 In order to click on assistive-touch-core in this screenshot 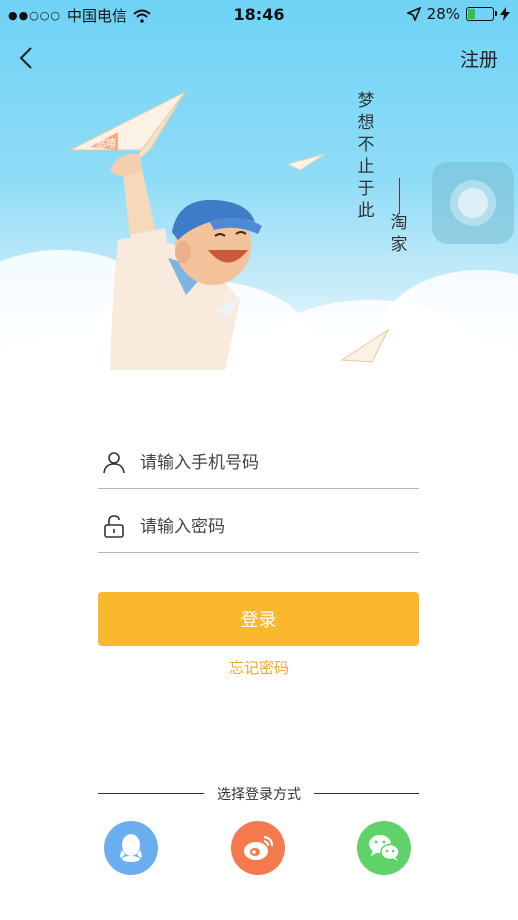, I will do `click(473, 203)`.